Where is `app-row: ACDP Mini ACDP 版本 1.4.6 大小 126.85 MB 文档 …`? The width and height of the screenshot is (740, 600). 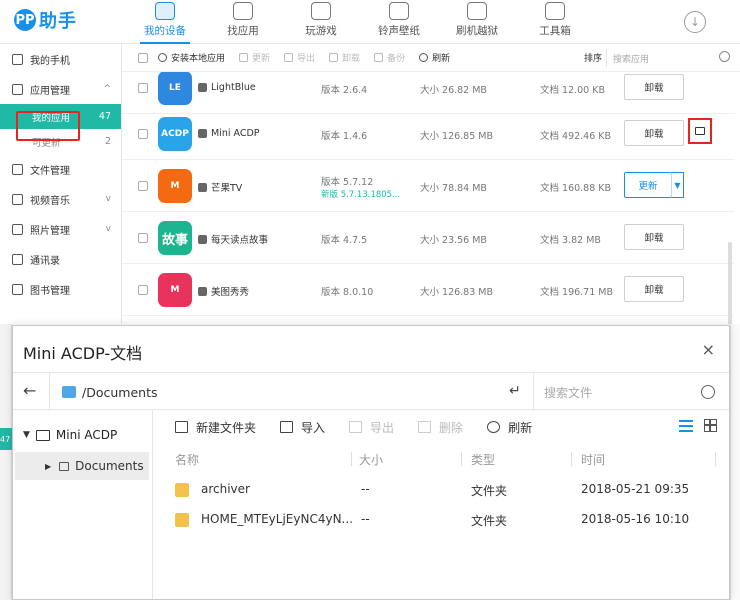 app-row: ACDP Mini ACDP 版本 1.4.6 大小 126.85 MB 文档 … is located at coordinates (428, 134).